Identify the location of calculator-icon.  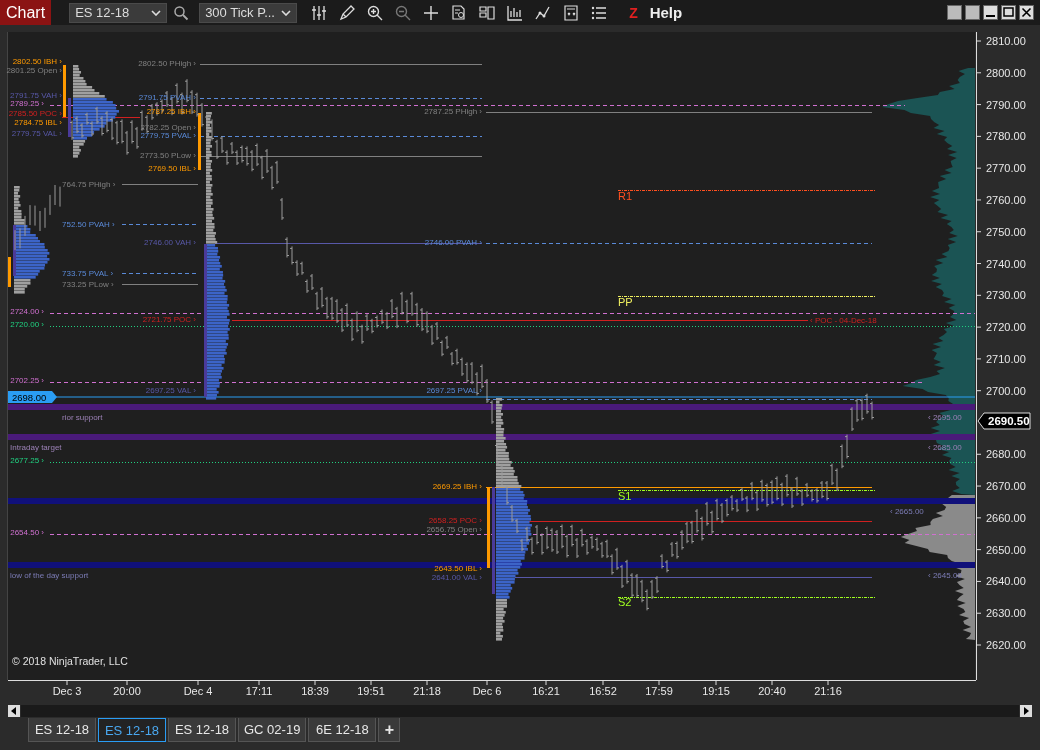
(571, 12).